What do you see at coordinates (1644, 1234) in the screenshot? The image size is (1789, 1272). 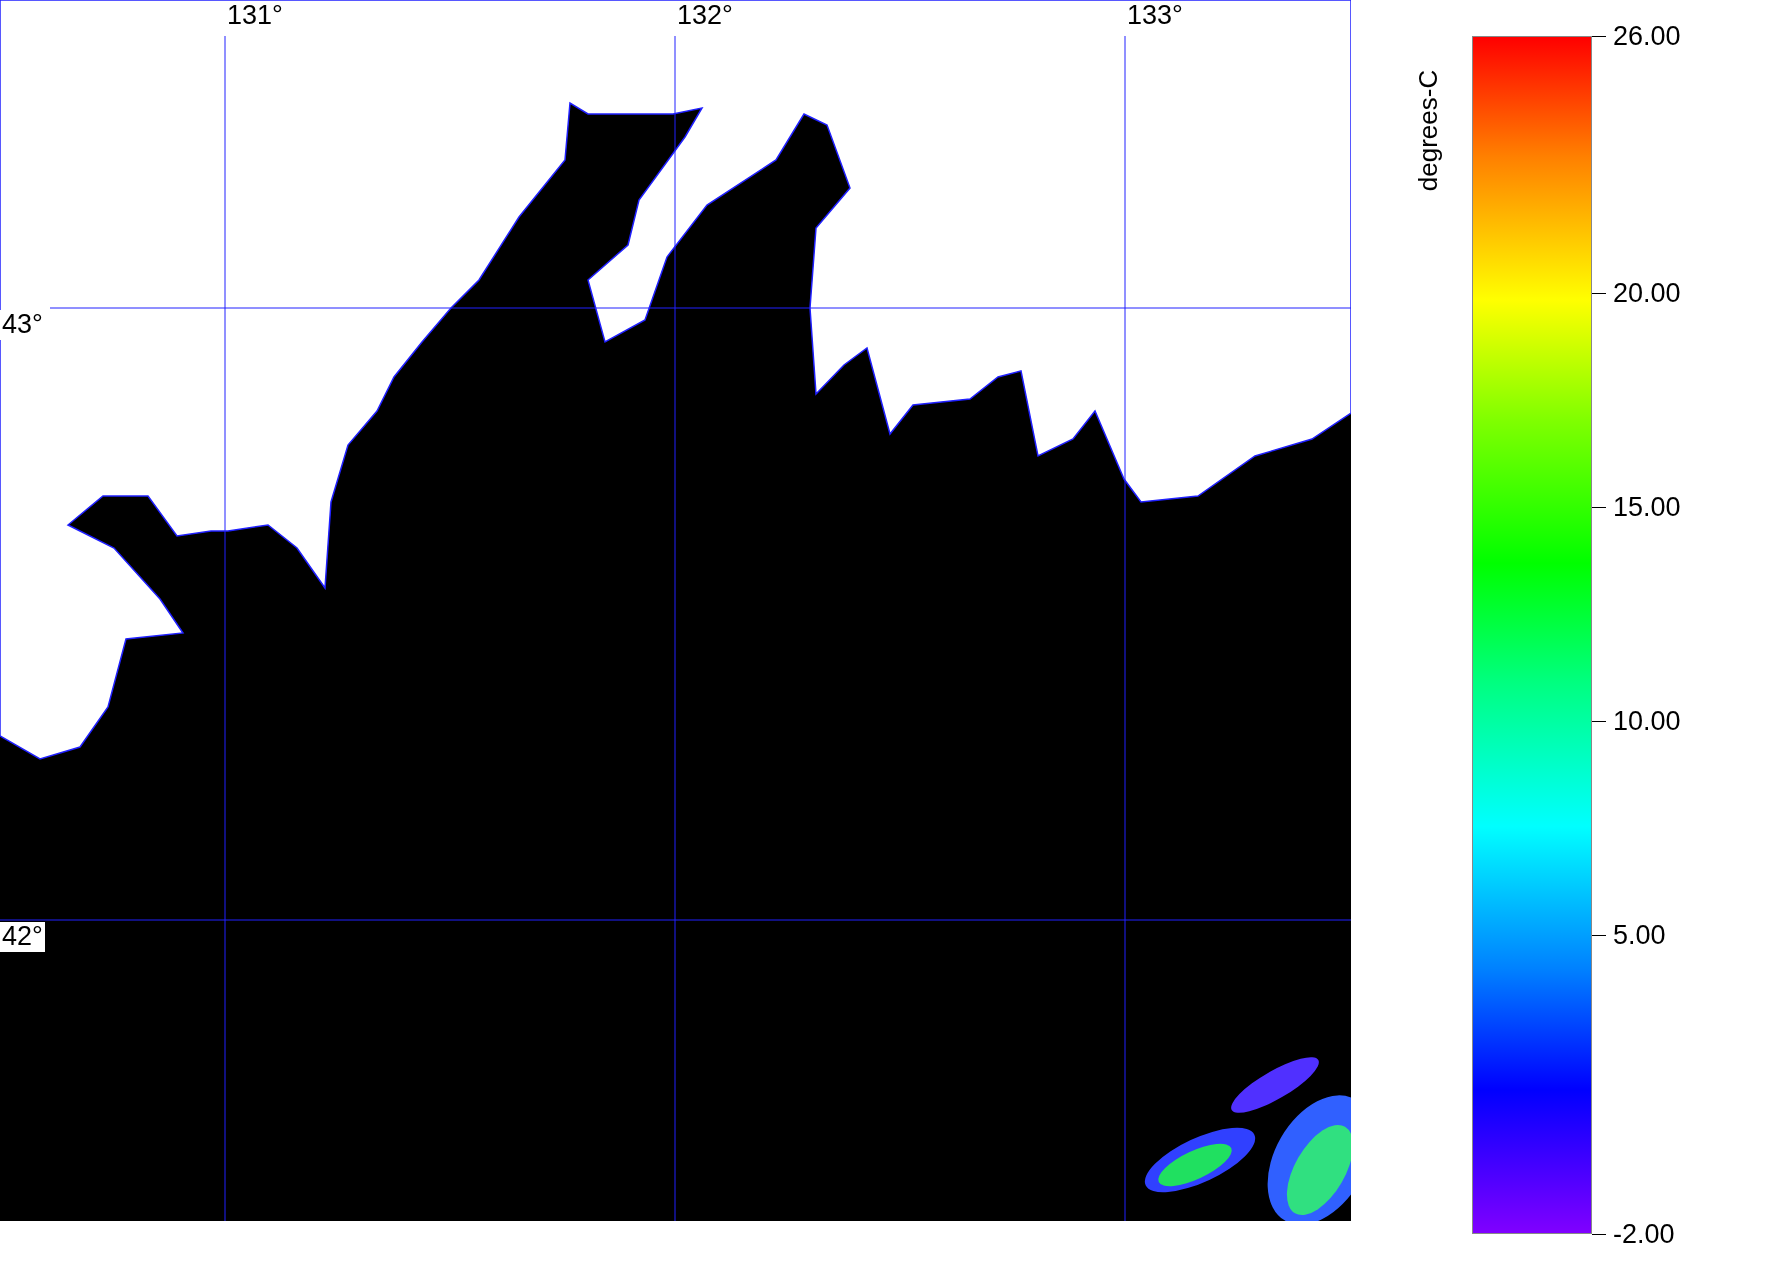 I see `colorbar-tick-label: -2.00` at bounding box center [1644, 1234].